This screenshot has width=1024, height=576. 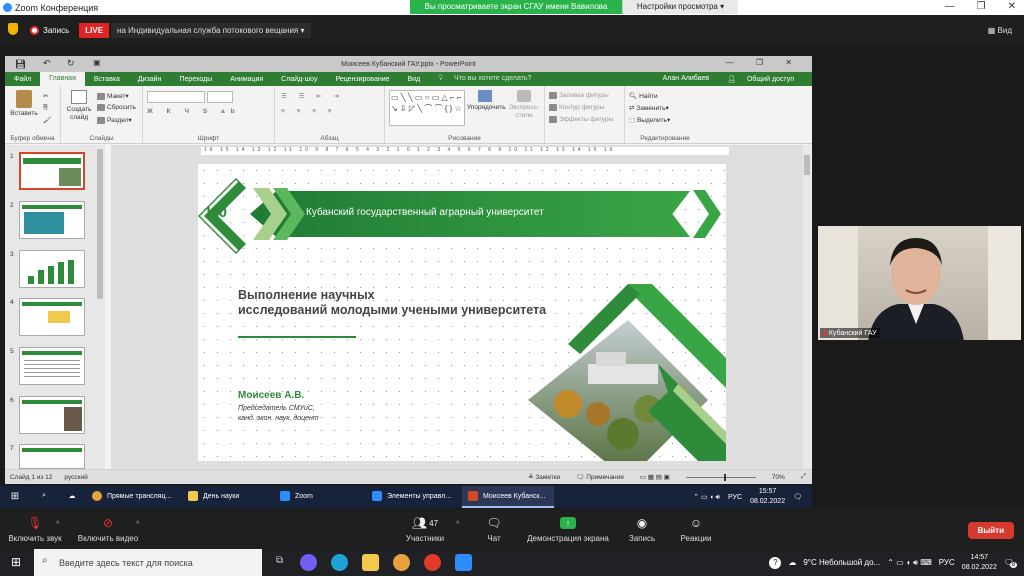 I want to click on new-slide-button: Создать слайд, so click(x=79, y=106).